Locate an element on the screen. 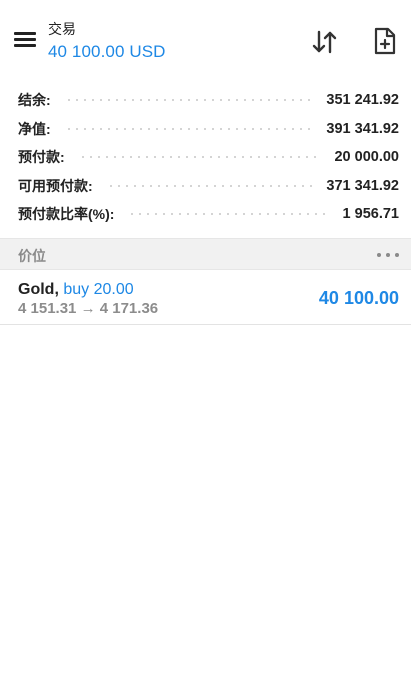 This screenshot has height=694, width=411. summary-row-balance: 结余: 351 241.92 is located at coordinates (205, 100).